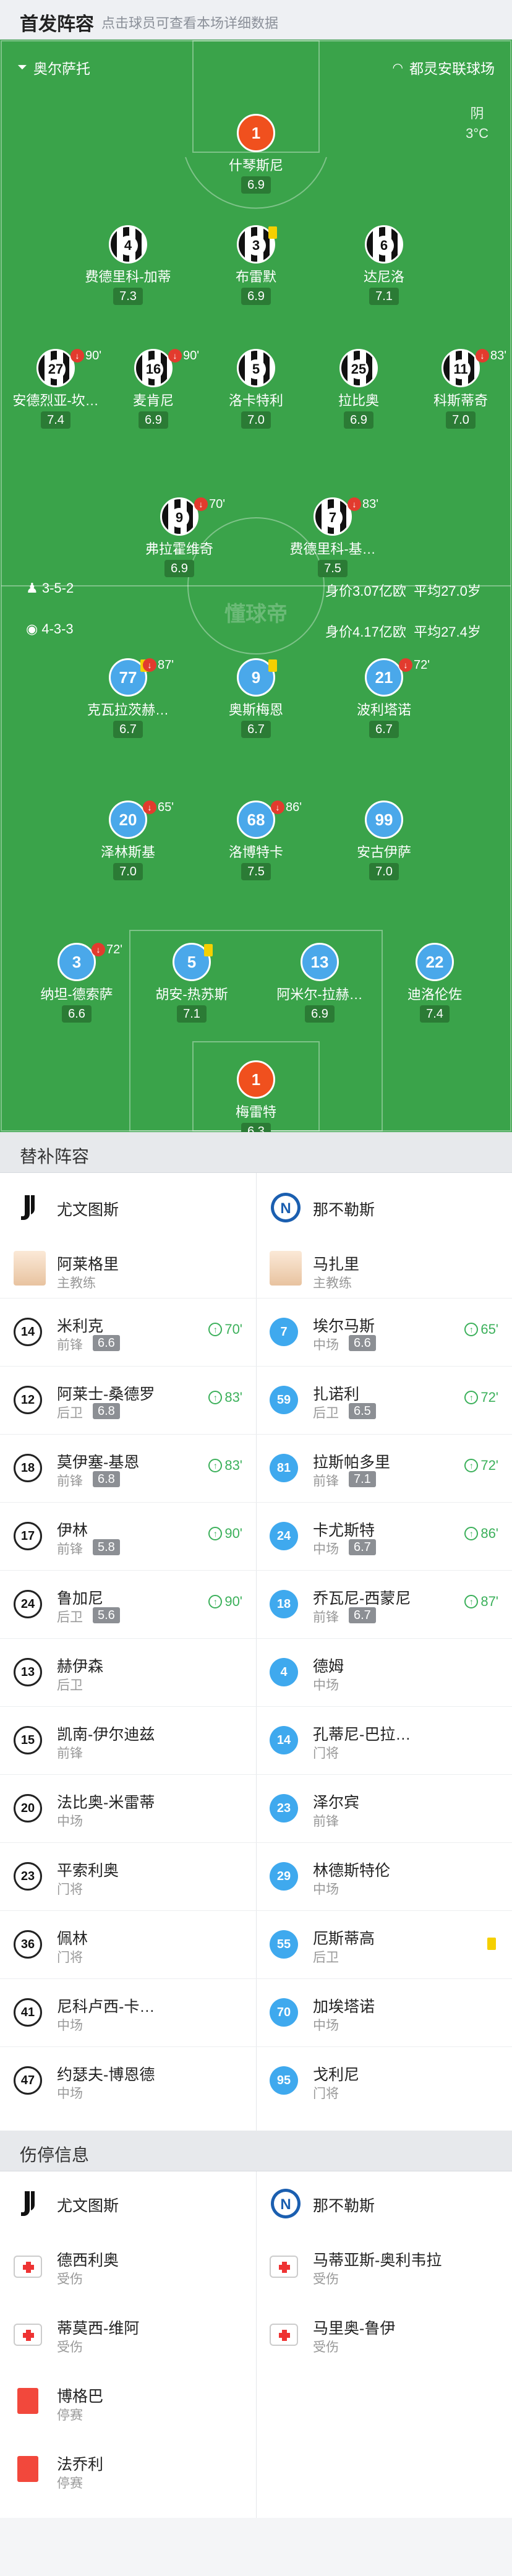  Describe the element at coordinates (435, 983) in the screenshot. I see `player-n22: 22 迪洛伦佐 7.4` at that location.